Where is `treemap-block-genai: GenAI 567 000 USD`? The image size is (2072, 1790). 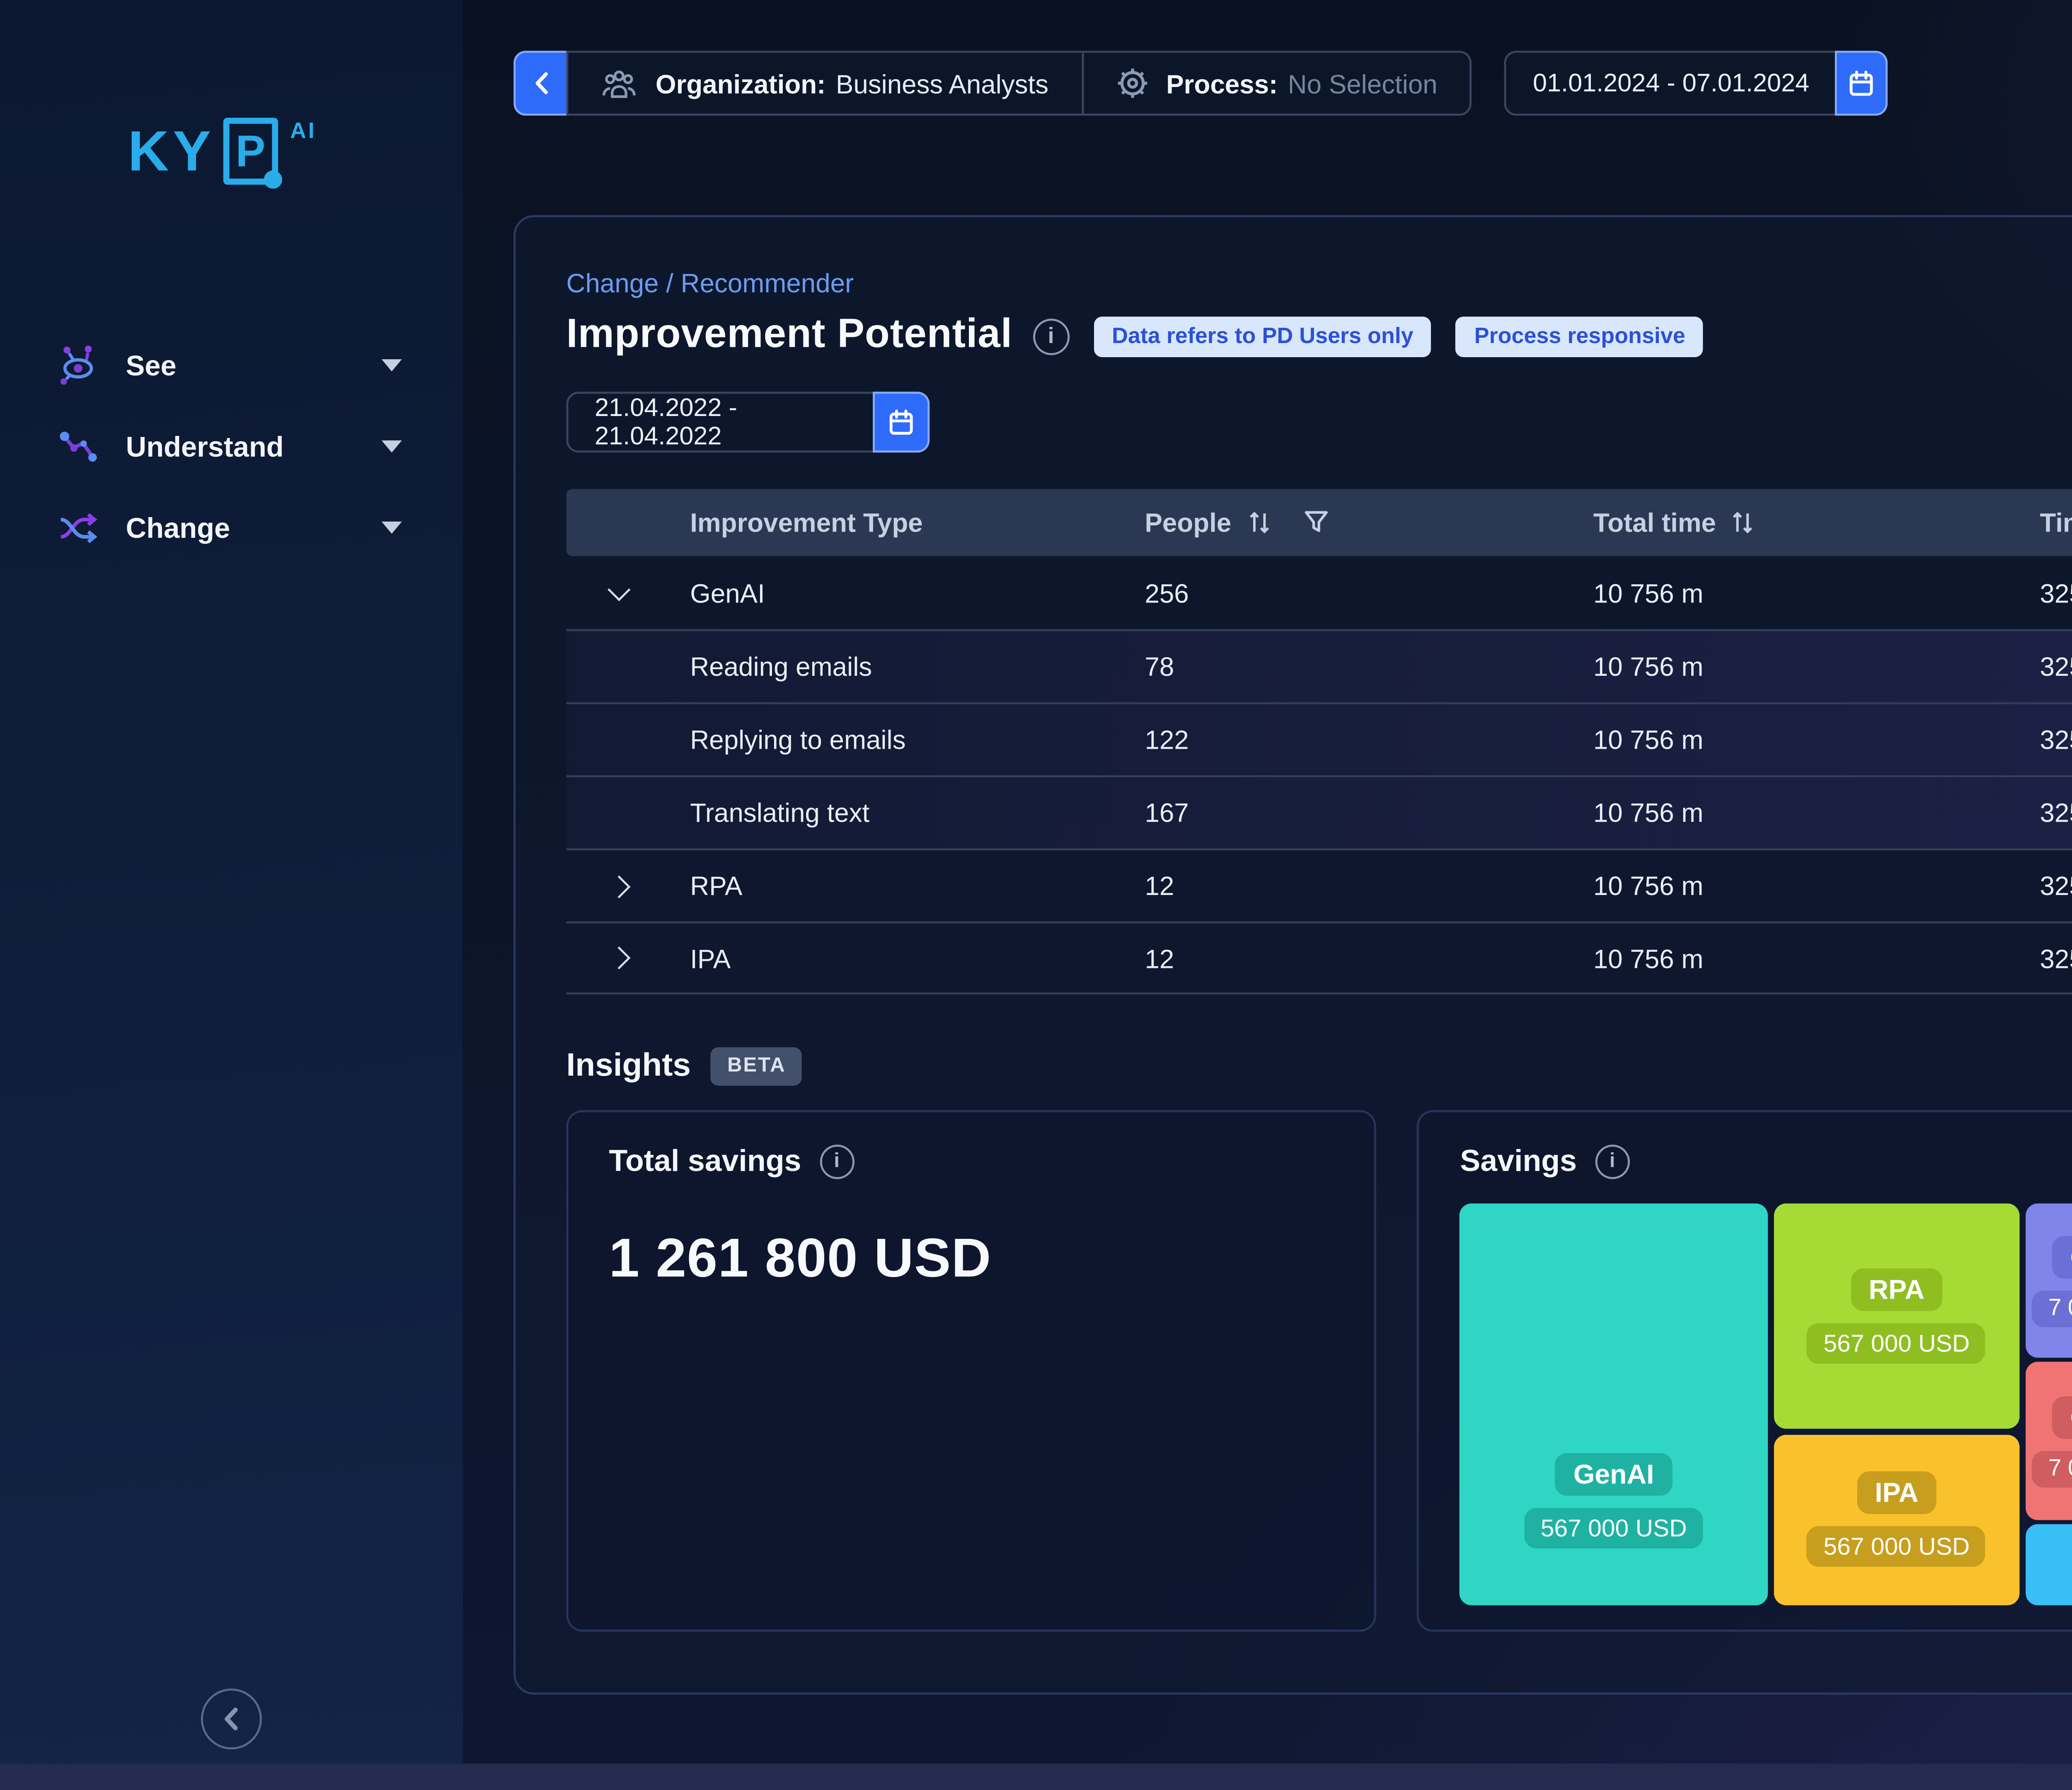
treemap-block-genai: GenAI 567 000 USD is located at coordinates (1614, 1405).